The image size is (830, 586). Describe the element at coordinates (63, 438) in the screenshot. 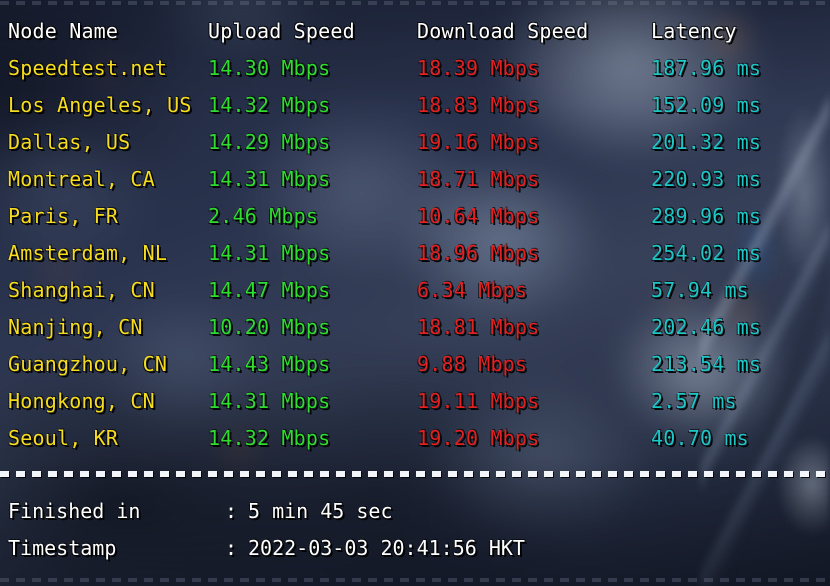

I see `cell-node-name: Seoul, KR` at that location.